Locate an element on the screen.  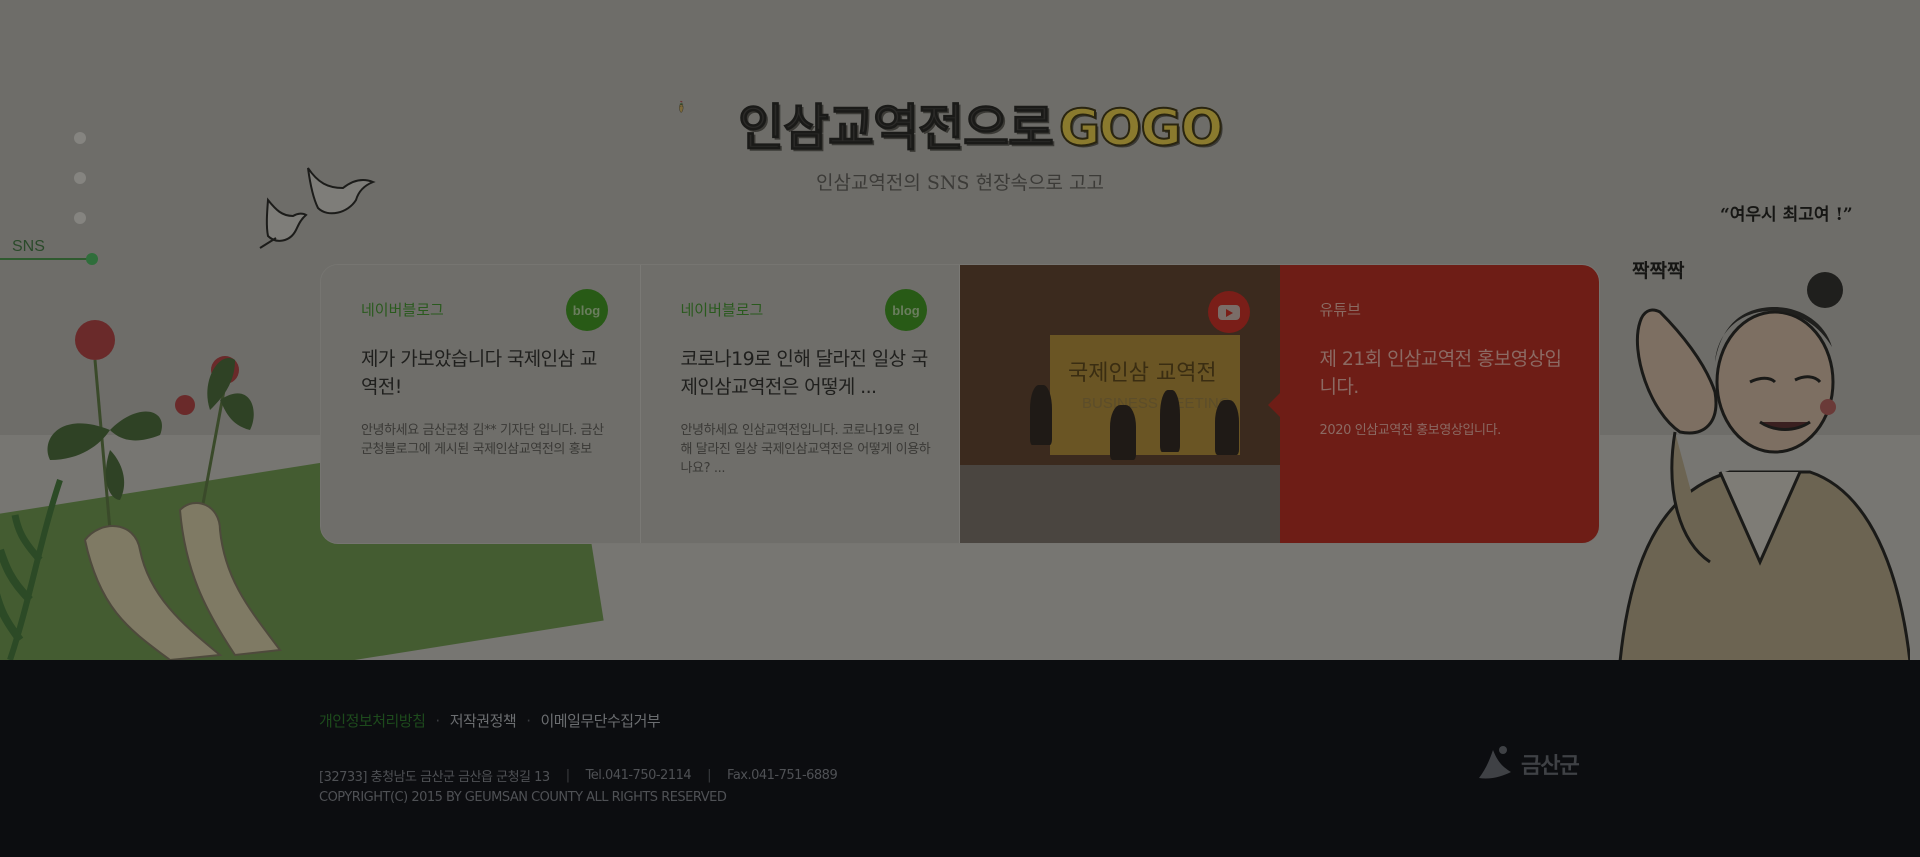
card-source-tag: 유튜브 is located at coordinates (1340, 310).